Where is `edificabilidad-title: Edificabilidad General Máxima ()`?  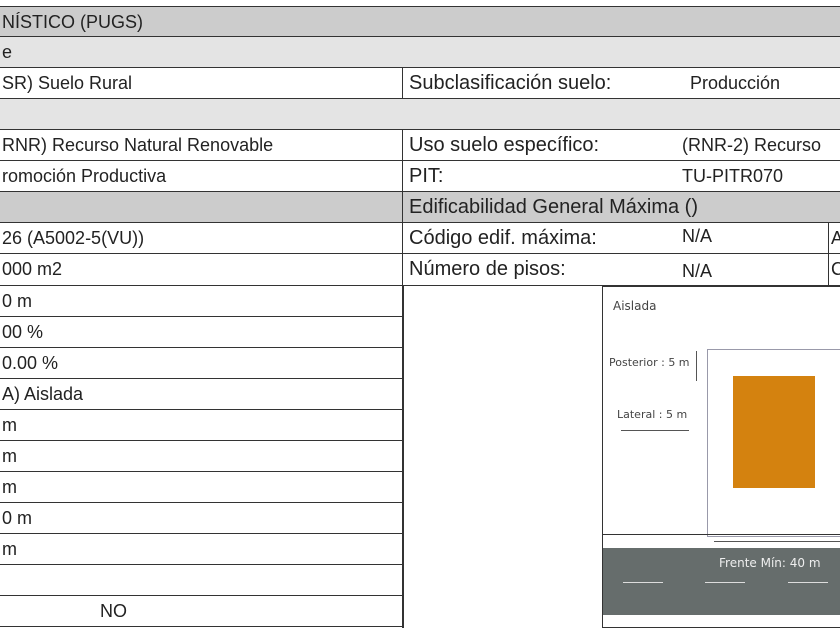 edificabilidad-title: Edificabilidad General Máxima () is located at coordinates (621, 207).